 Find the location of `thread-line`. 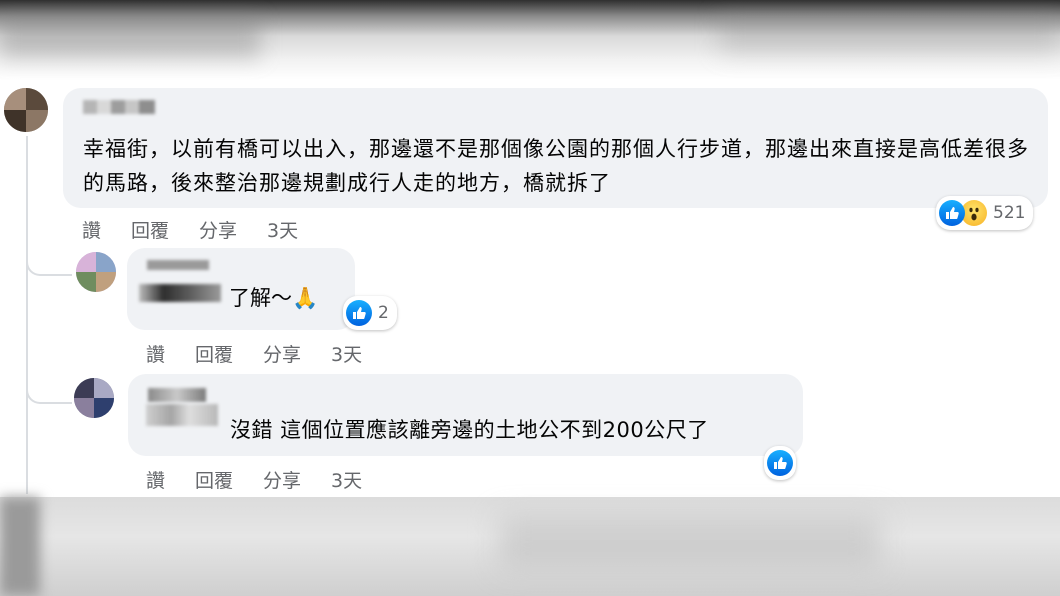

thread-line is located at coordinates (27, 315).